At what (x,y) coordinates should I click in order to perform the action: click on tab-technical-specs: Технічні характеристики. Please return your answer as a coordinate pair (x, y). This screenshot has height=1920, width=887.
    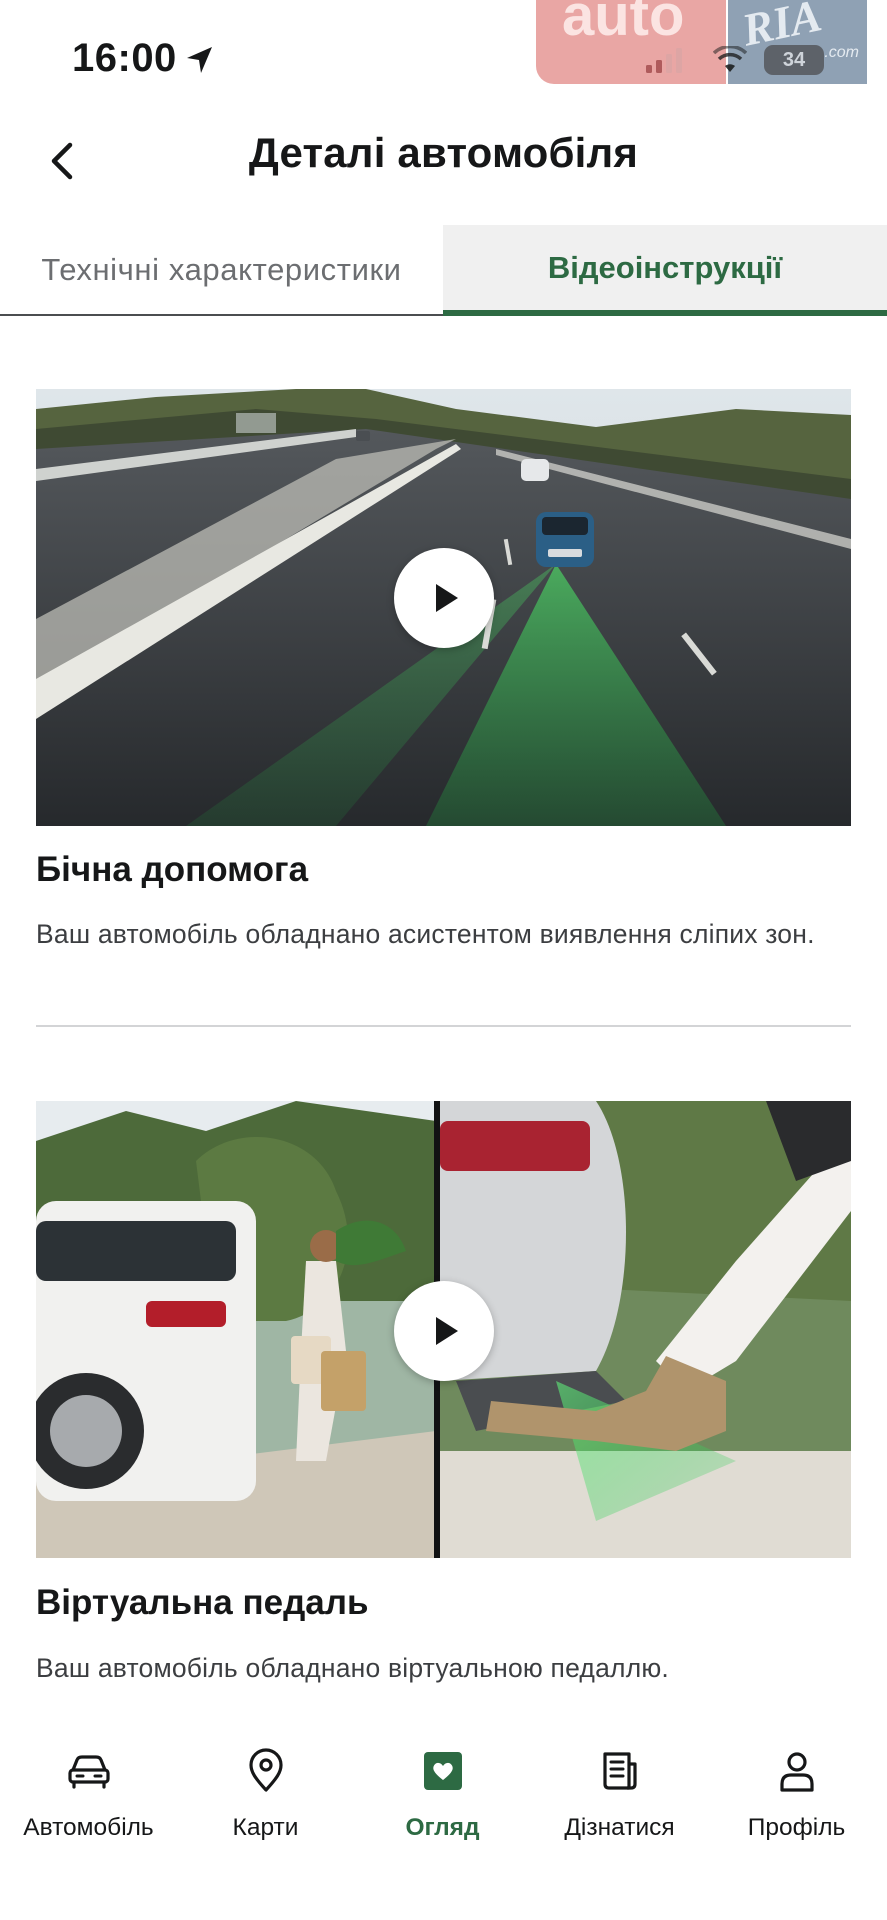
    Looking at the image, I should click on (221, 270).